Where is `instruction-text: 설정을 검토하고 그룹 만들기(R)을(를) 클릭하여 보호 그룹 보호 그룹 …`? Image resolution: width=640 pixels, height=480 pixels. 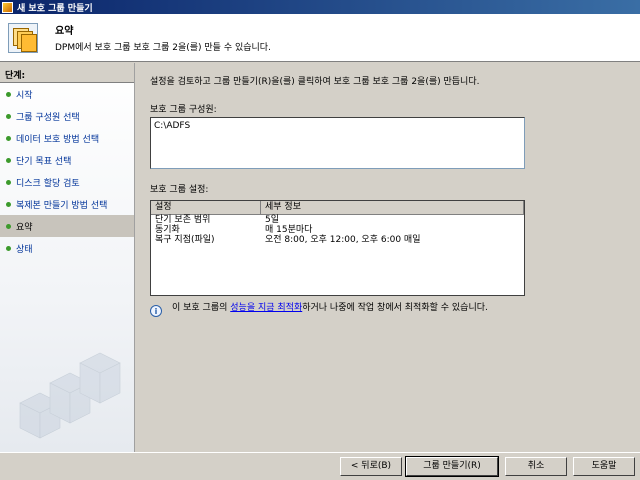 instruction-text: 설정을 검토하고 그룹 만들기(R)을(를) 클릭하여 보호 그룹 보호 그룹 … is located at coordinates (315, 82).